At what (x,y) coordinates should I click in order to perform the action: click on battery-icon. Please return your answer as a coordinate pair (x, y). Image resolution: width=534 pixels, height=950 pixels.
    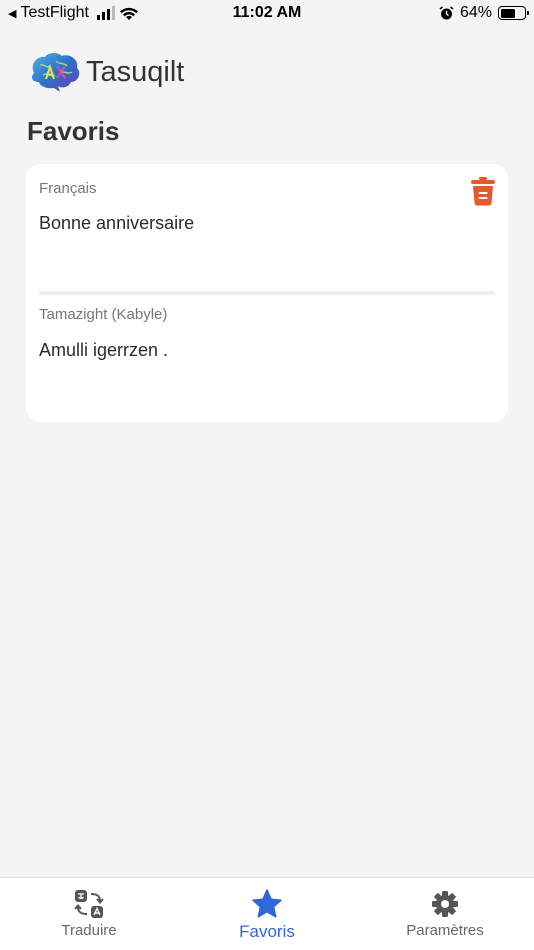
    Looking at the image, I should click on (513, 13).